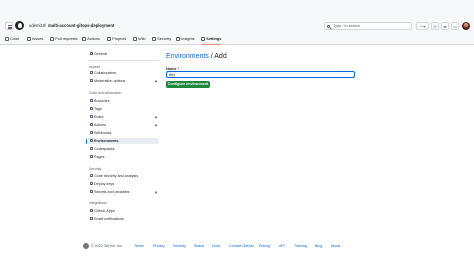  Describe the element at coordinates (95, 169) in the screenshot. I see `sidebar-heading-security: Security` at that location.